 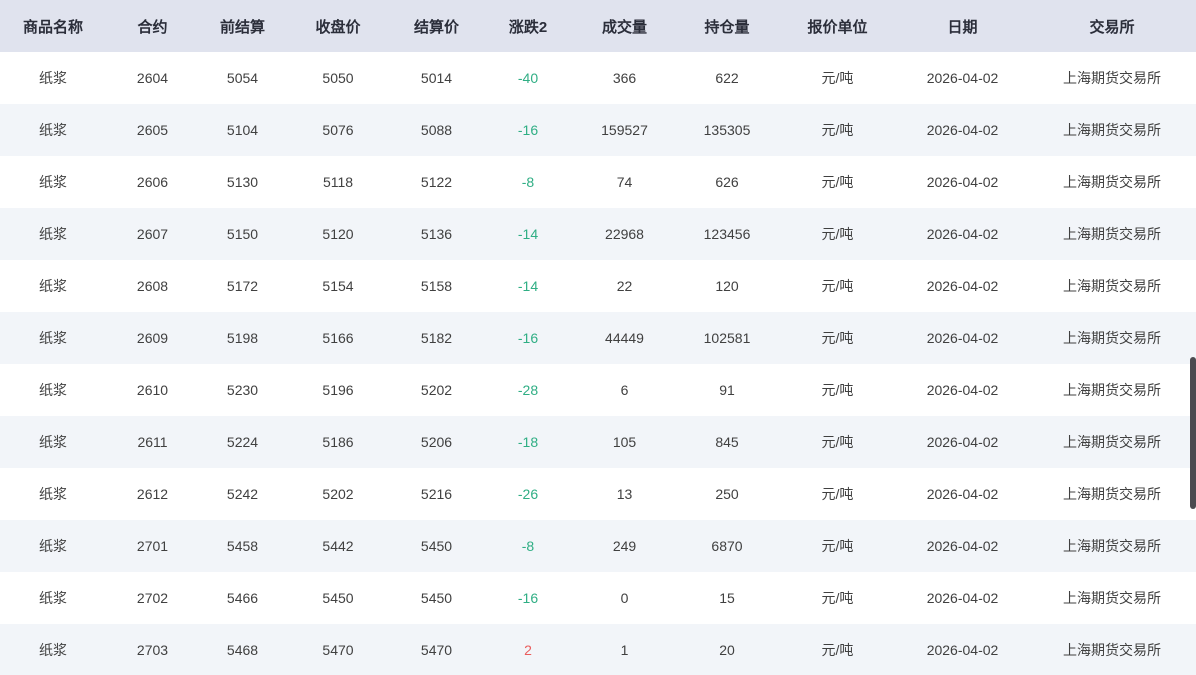 What do you see at coordinates (528, 494) in the screenshot?
I see `cell-change: -26` at bounding box center [528, 494].